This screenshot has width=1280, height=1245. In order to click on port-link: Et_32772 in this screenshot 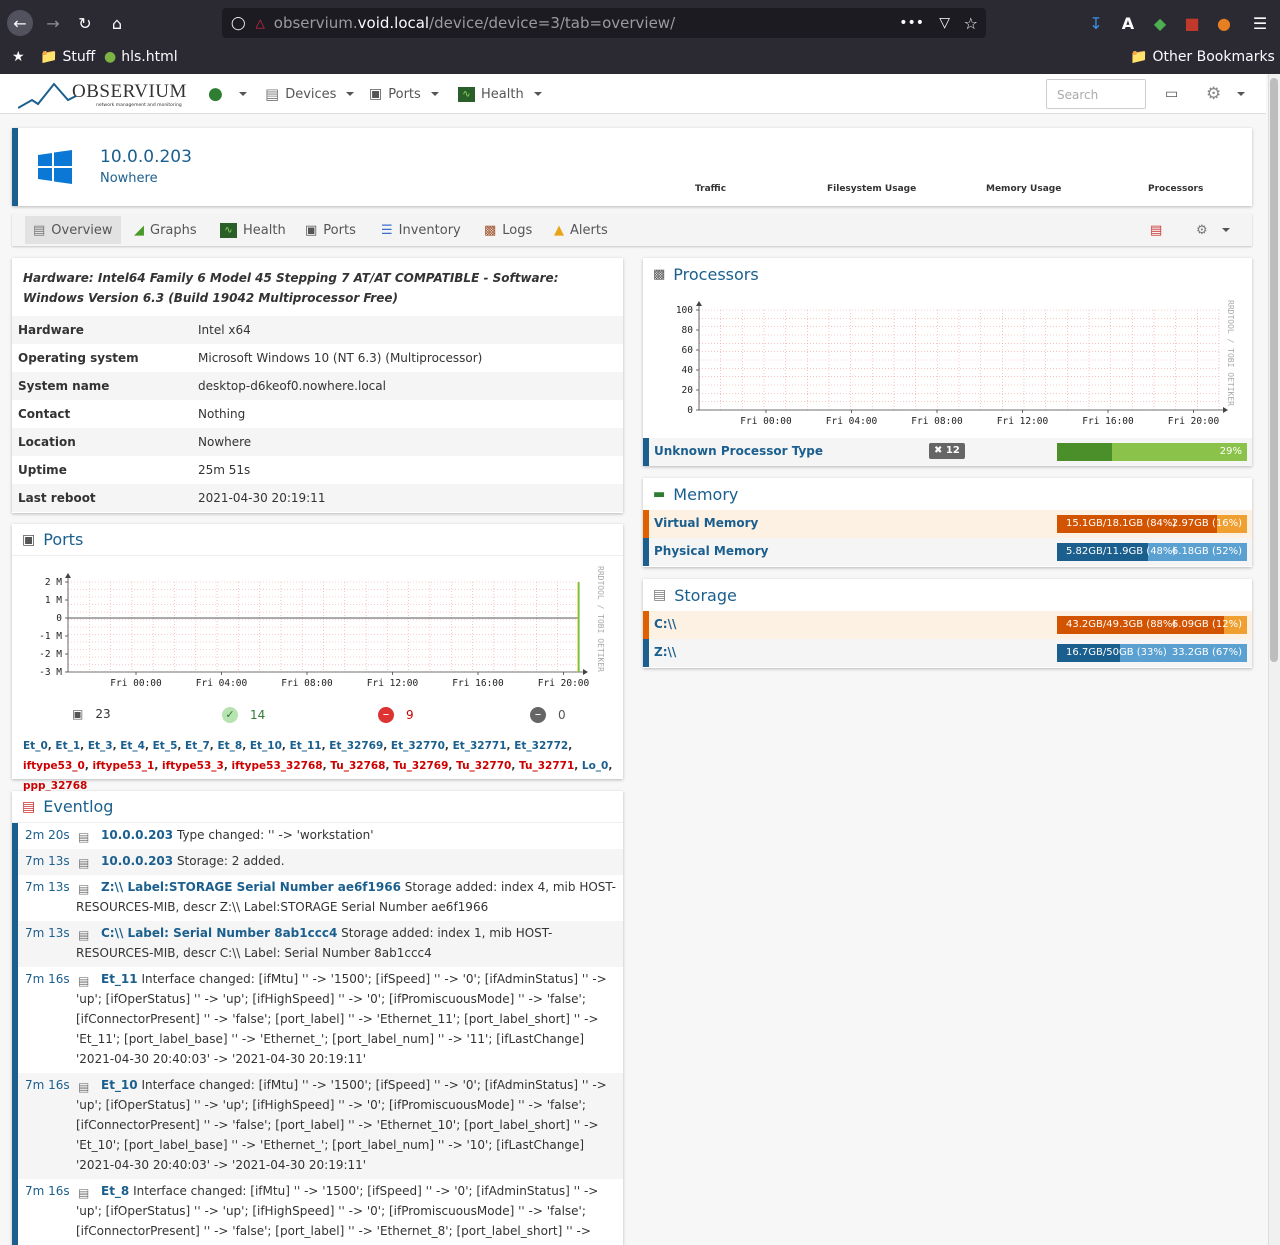, I will do `click(541, 746)`.